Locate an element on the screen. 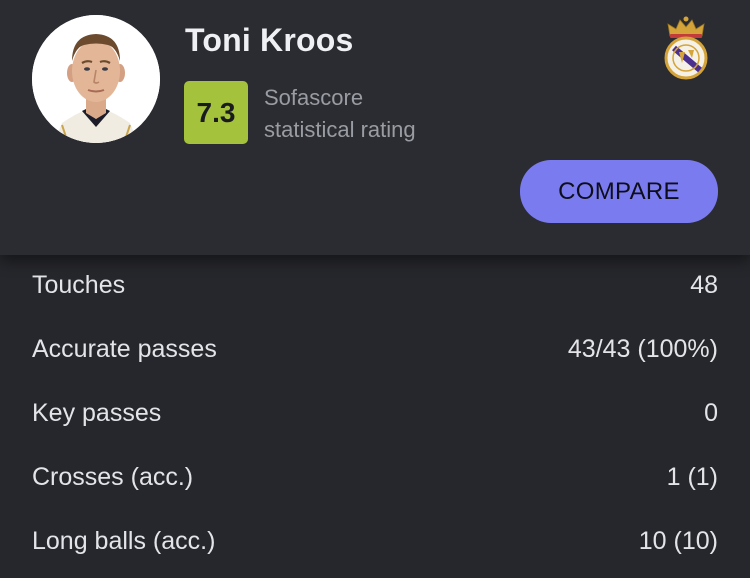 The image size is (750, 578). stat-row-touches: Touches 48 is located at coordinates (375, 285).